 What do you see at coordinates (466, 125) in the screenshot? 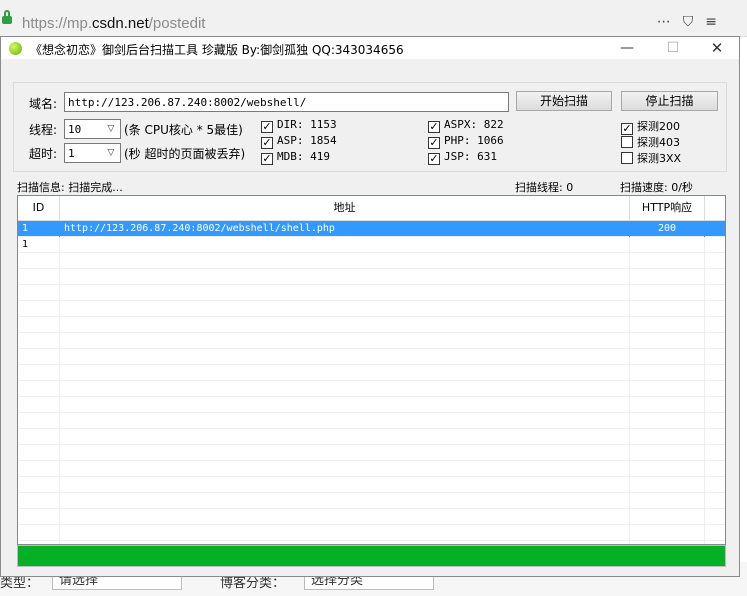
I see `dict-checkbox-aspx: ✓ ASPX: 822` at bounding box center [466, 125].